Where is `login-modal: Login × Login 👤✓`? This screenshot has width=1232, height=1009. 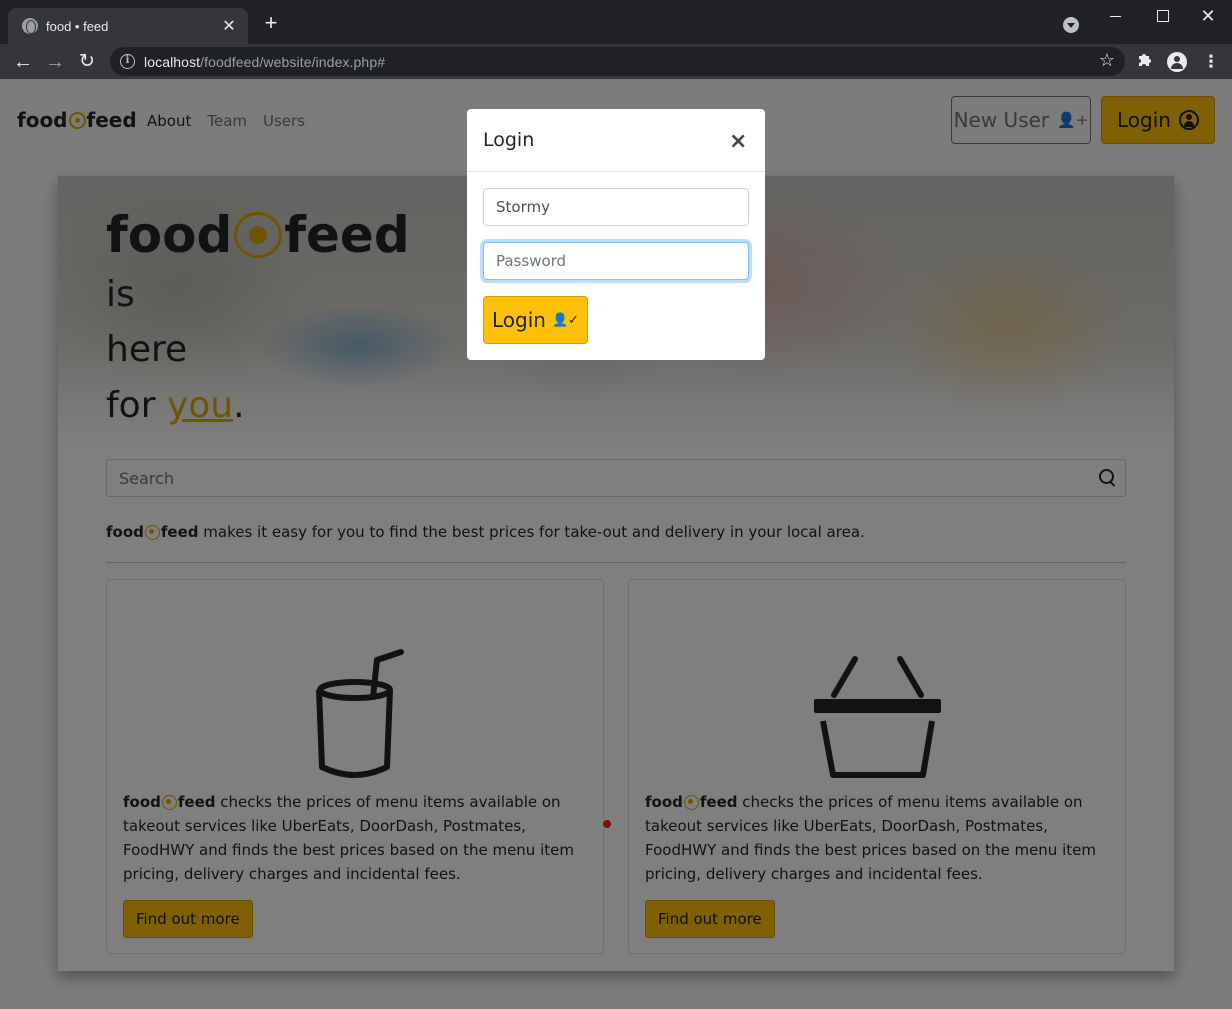 login-modal: Login × Login 👤✓ is located at coordinates (616, 234).